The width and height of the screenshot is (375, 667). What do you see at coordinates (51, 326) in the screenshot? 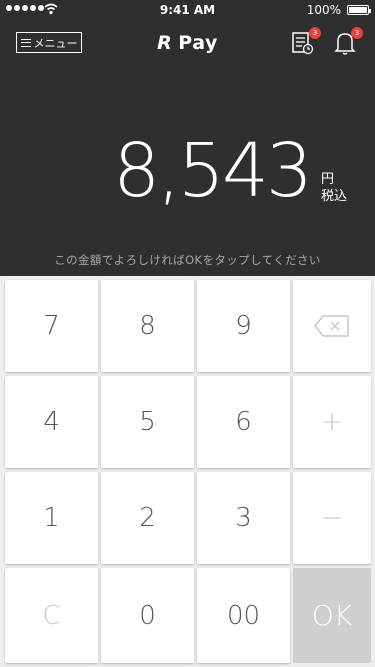
I see `key-7: 7` at bounding box center [51, 326].